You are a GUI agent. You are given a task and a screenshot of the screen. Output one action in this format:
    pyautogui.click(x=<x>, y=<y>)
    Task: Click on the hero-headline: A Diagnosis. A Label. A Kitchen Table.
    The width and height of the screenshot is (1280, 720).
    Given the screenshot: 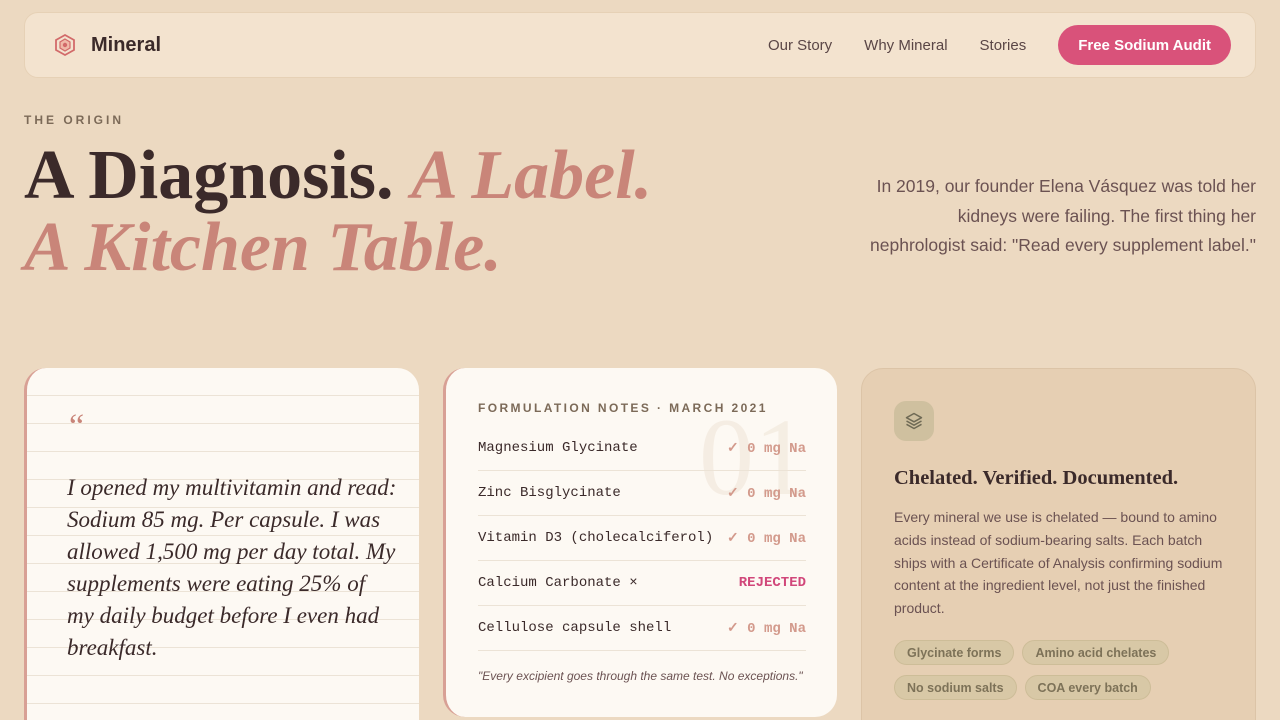 What is the action you would take?
    pyautogui.click(x=434, y=212)
    